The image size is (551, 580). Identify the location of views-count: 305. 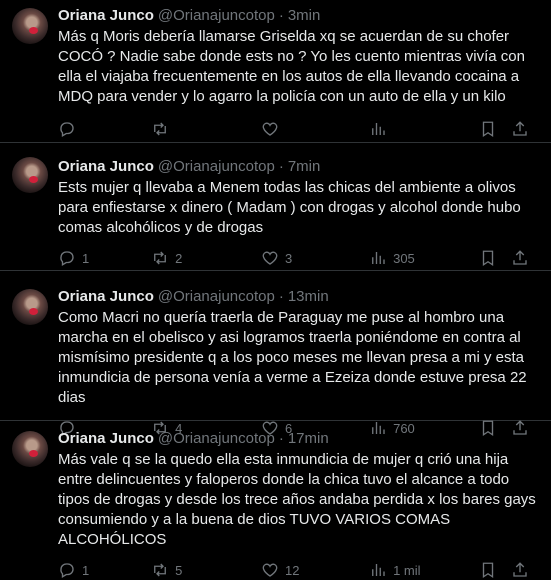
(404, 258).